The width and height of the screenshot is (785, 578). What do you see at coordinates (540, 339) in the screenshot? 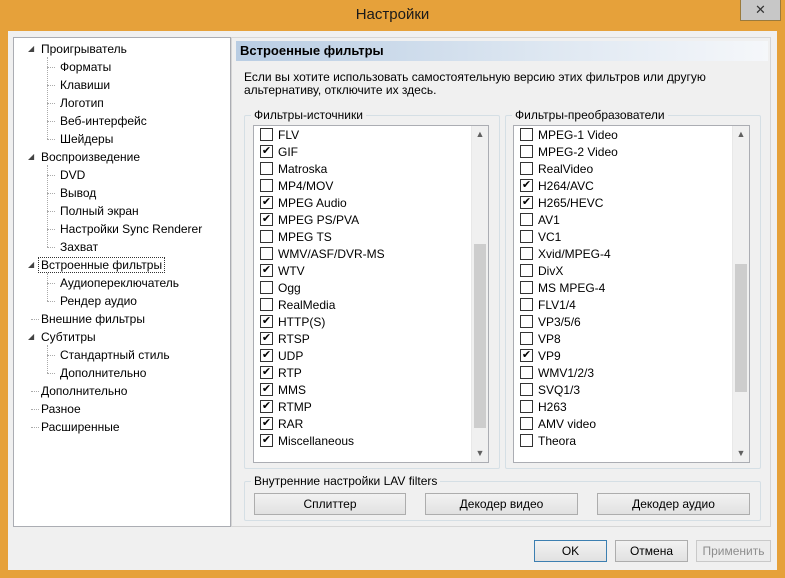
I see `filter-list-item: VP8` at bounding box center [540, 339].